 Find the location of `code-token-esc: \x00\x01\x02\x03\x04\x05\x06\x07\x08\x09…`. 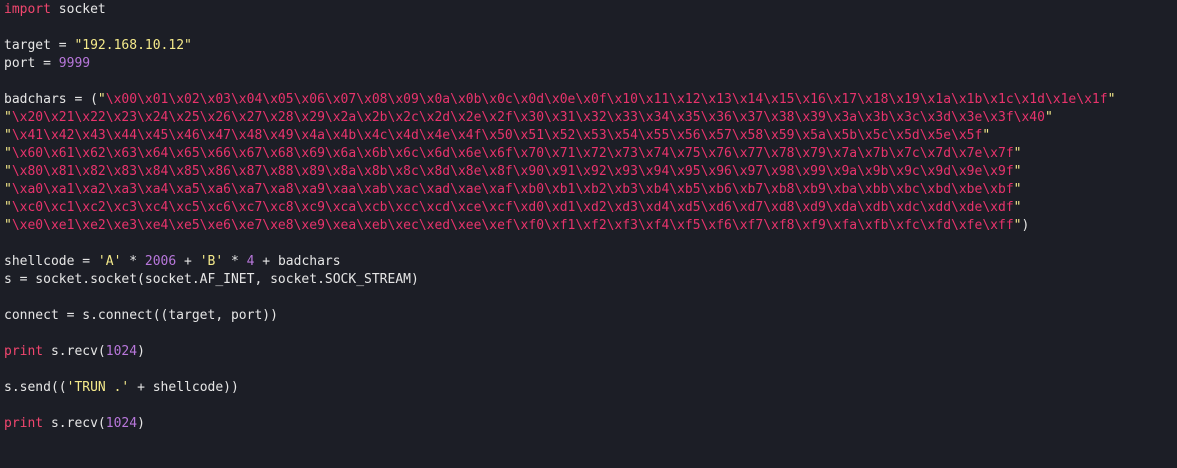

code-token-esc: \x00\x01\x02\x03\x04\x05\x06\x07\x08\x09… is located at coordinates (606, 99).